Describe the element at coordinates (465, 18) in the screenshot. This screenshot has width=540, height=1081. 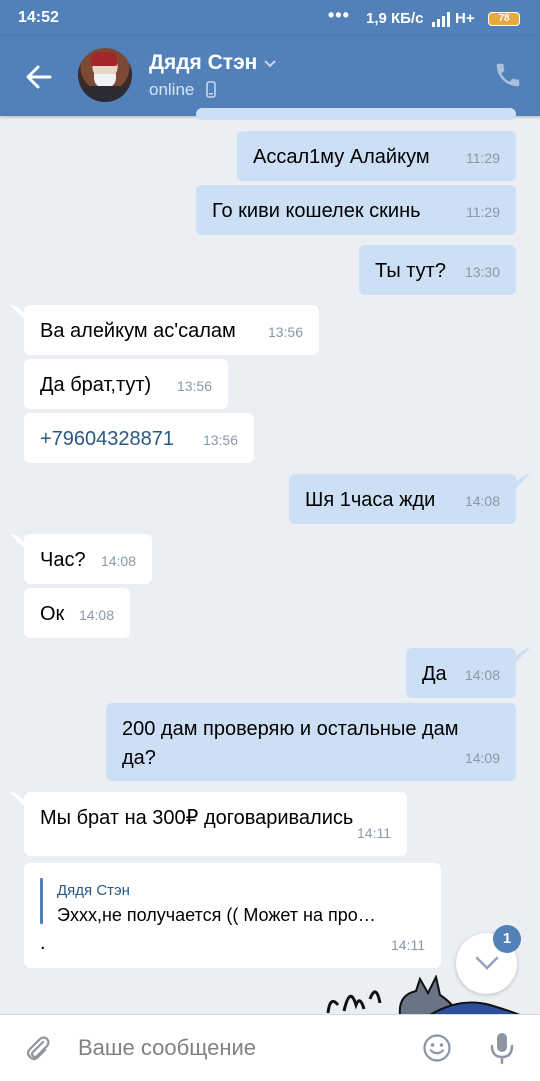
I see `network-type: H+` at that location.